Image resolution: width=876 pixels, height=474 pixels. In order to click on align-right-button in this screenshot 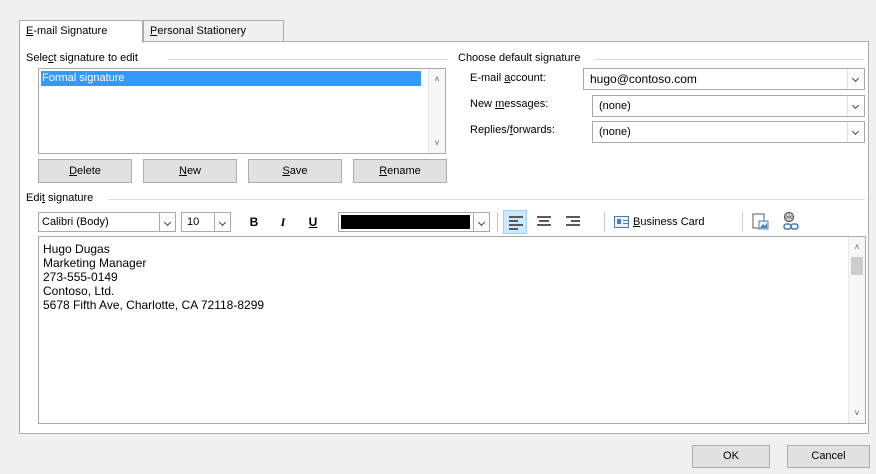, I will do `click(573, 222)`.